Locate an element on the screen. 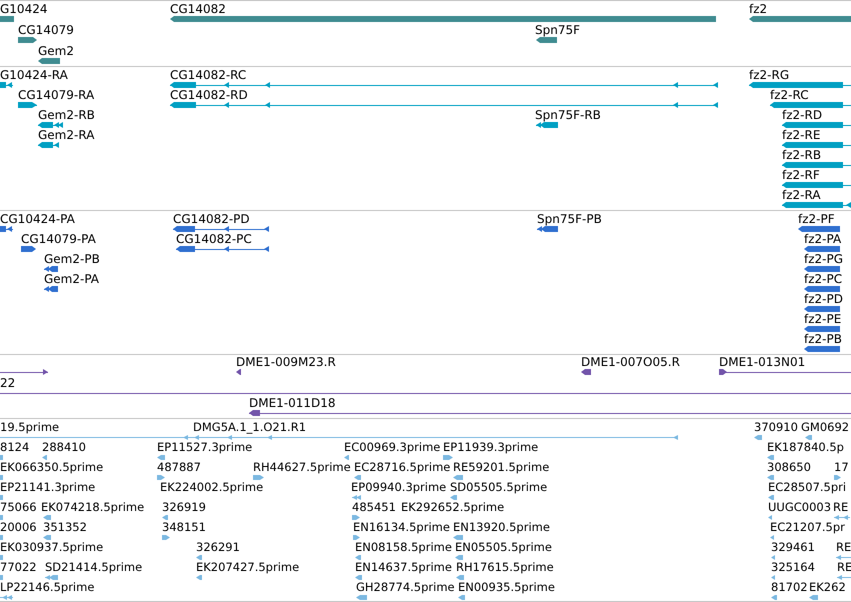 Image resolution: width=851 pixels, height=602 pixels. feature-label: fz2 is located at coordinates (758, 9).